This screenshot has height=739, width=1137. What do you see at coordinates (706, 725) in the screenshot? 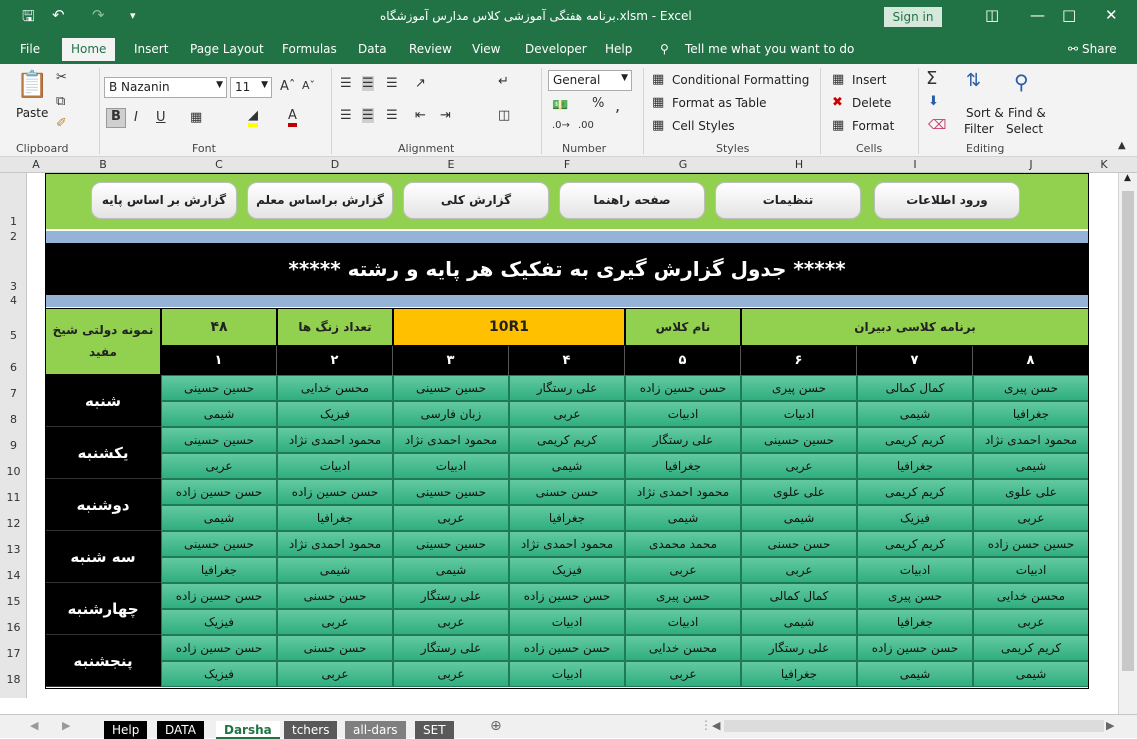
I see `more-options-icon: ⋮` at bounding box center [706, 725].